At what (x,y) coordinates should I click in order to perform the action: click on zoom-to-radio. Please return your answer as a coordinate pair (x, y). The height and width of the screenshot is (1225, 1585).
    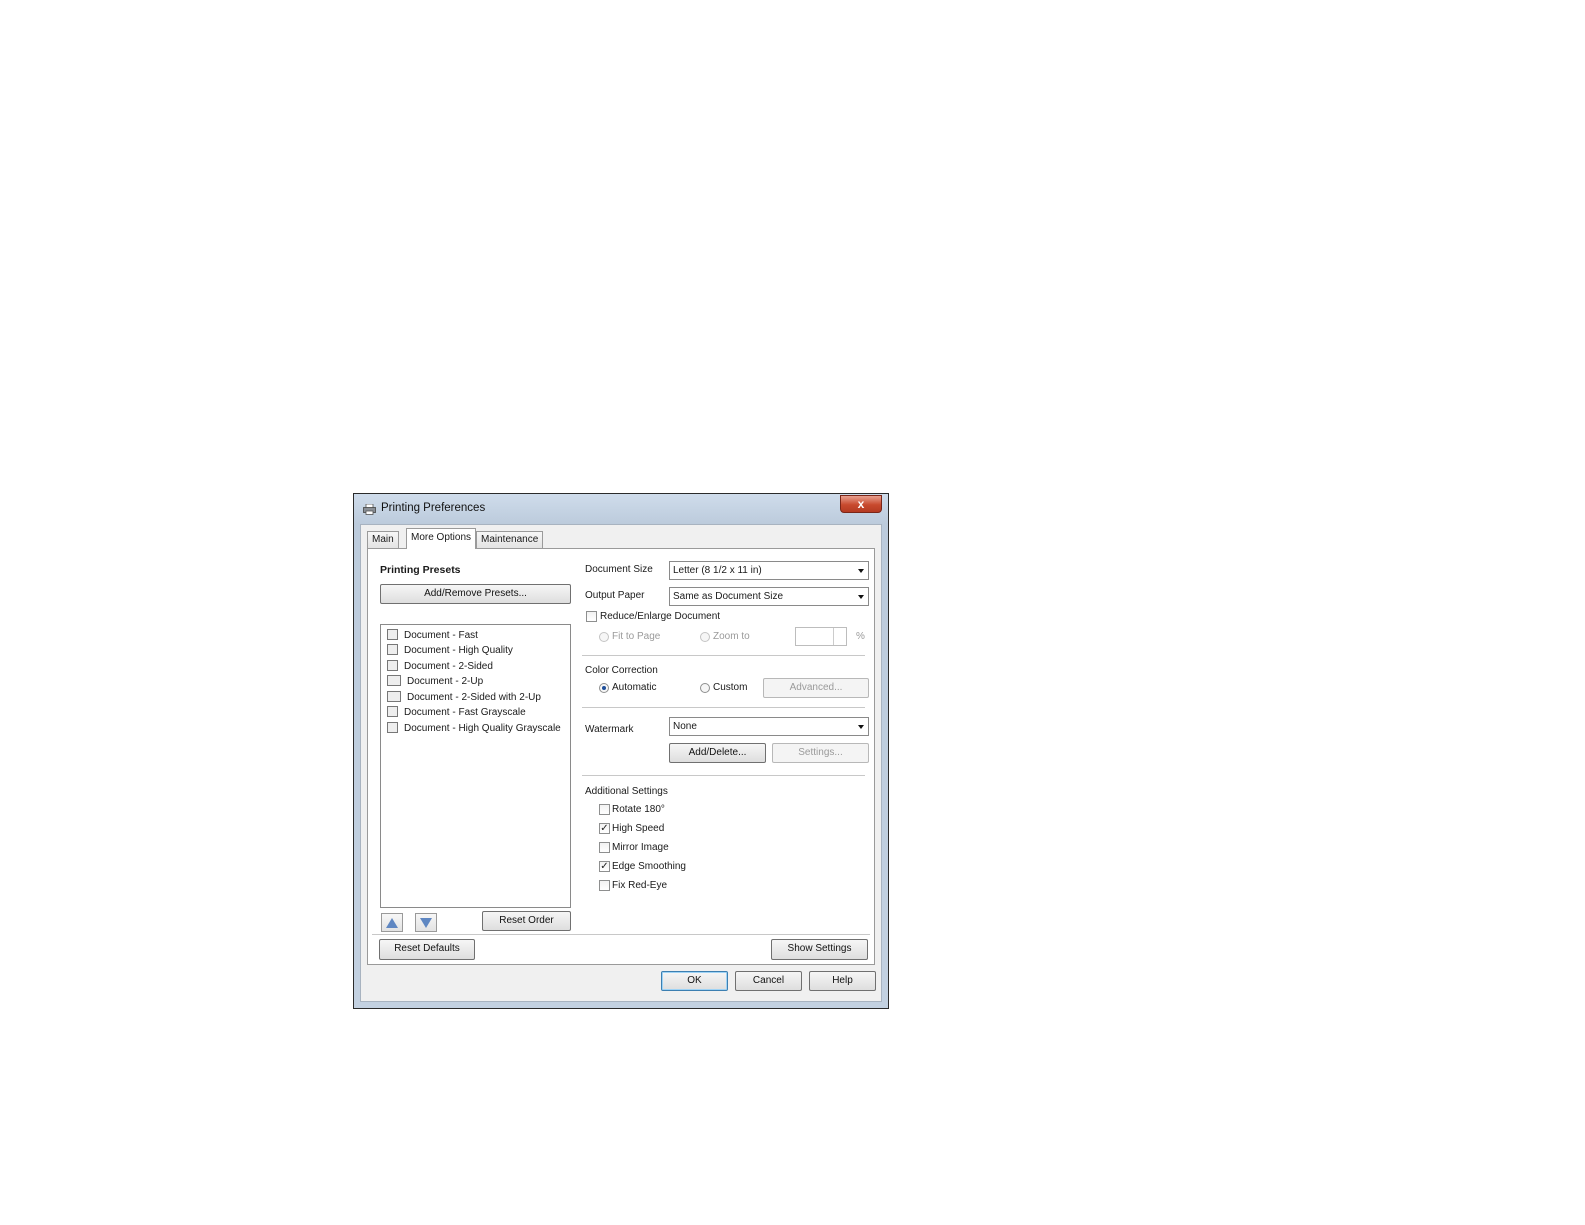
    Looking at the image, I should click on (705, 637).